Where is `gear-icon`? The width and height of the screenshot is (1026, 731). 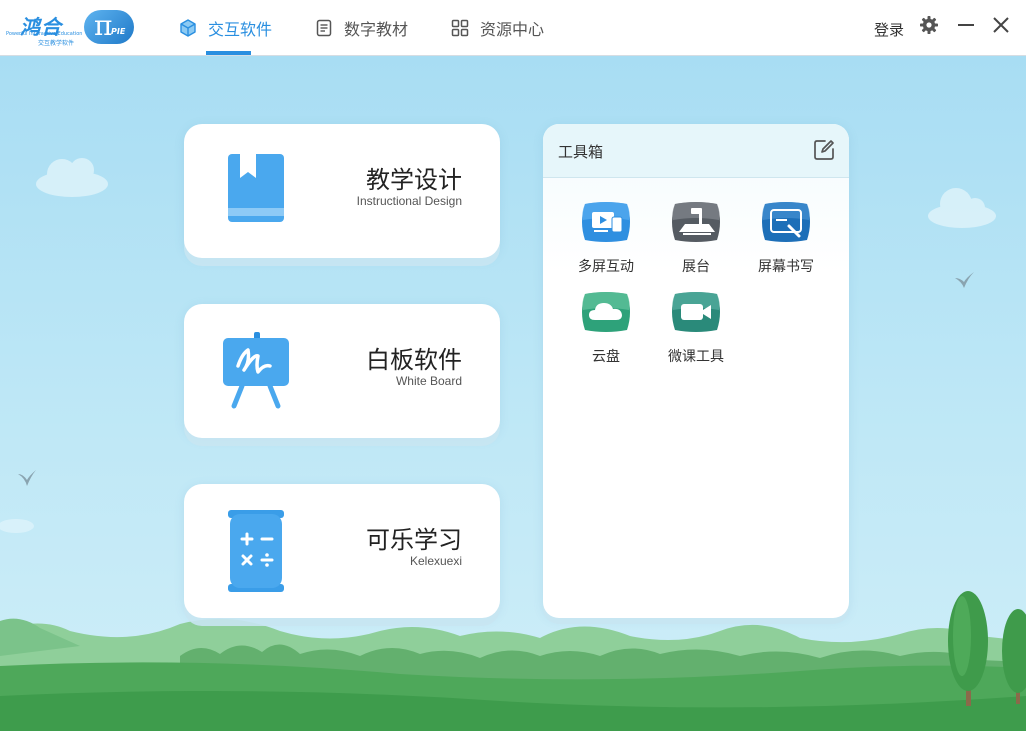
gear-icon is located at coordinates (929, 27).